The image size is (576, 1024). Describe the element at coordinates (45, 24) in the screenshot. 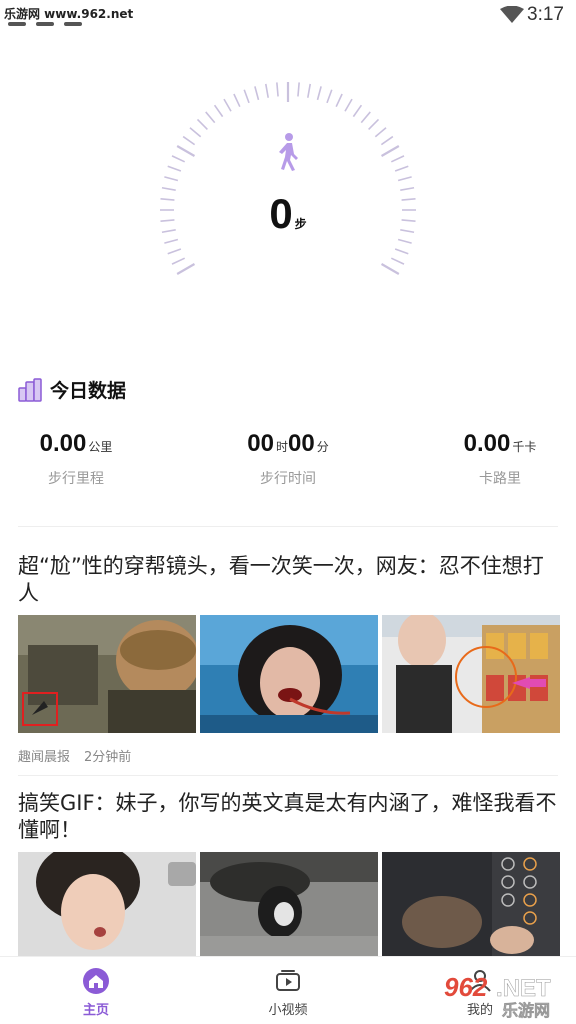

I see `notification-icons` at that location.